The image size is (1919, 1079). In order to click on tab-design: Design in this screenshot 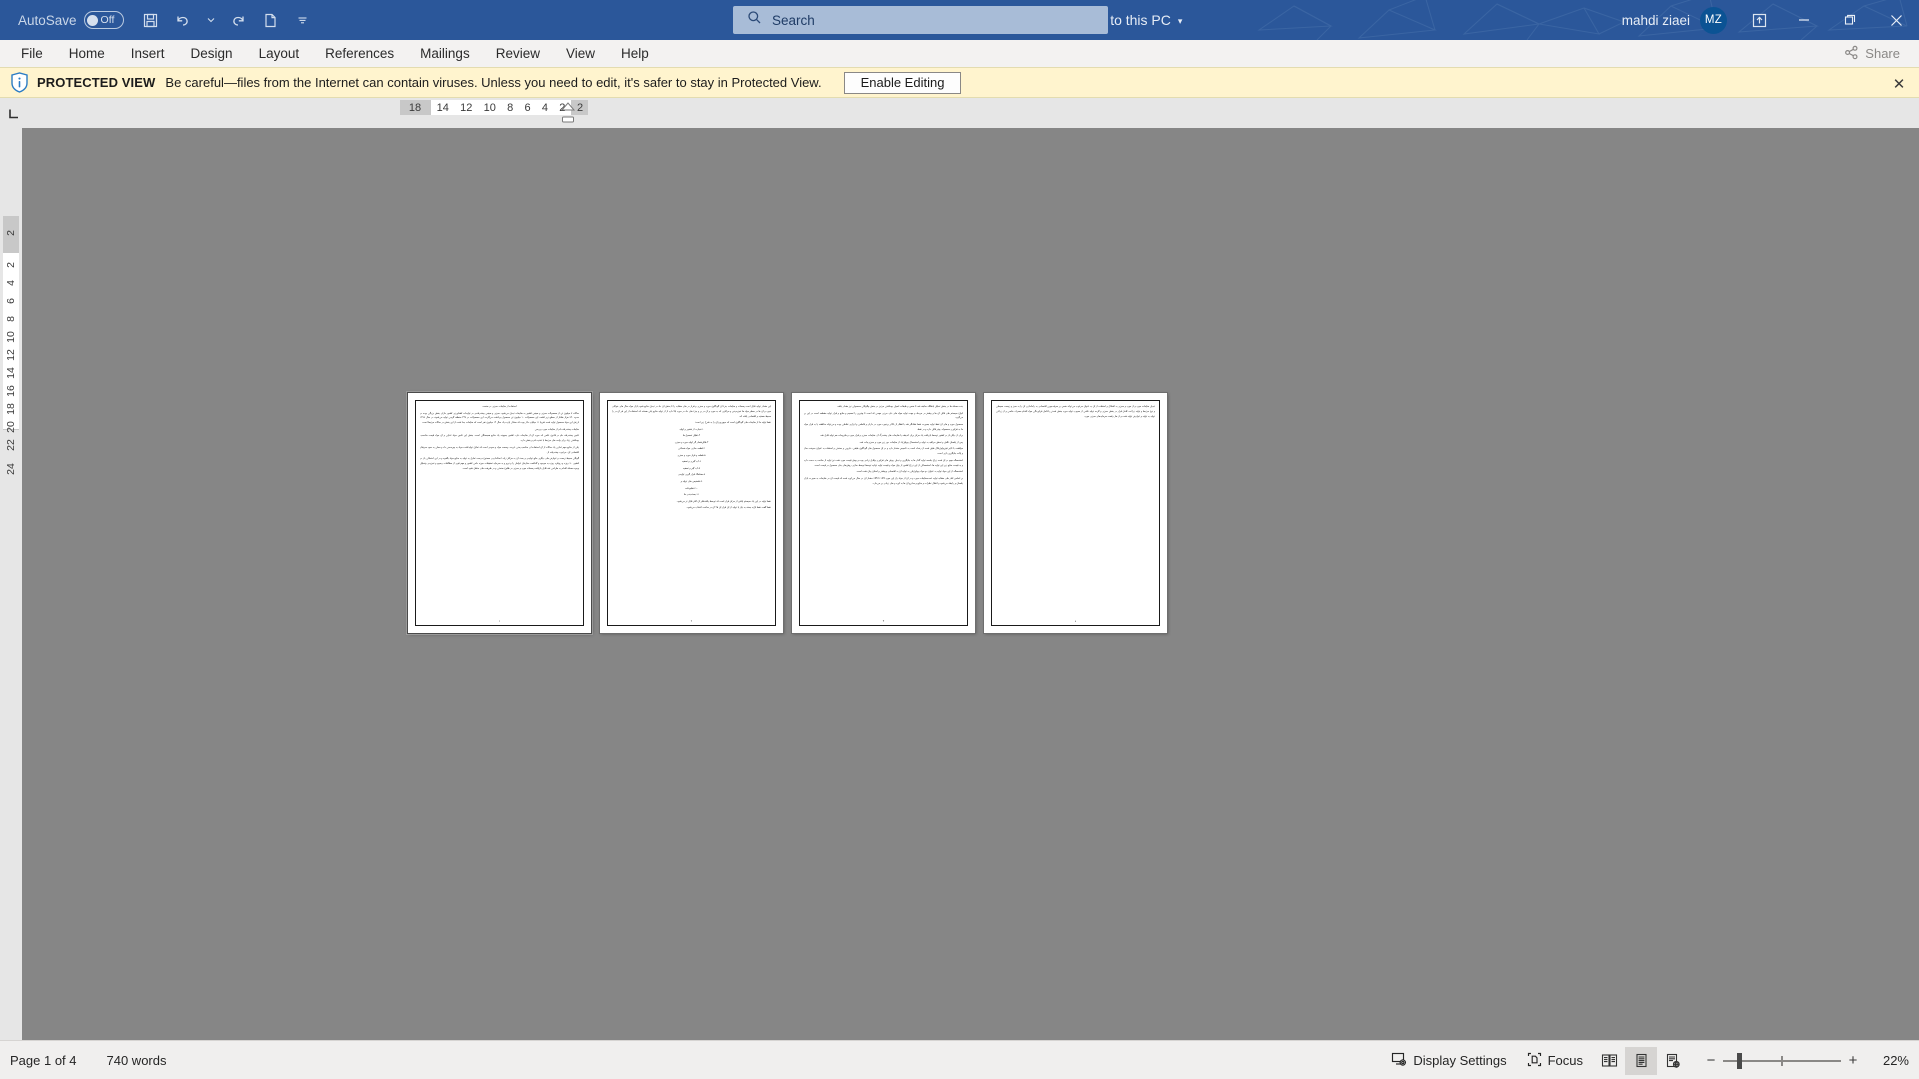, I will do `click(212, 53)`.